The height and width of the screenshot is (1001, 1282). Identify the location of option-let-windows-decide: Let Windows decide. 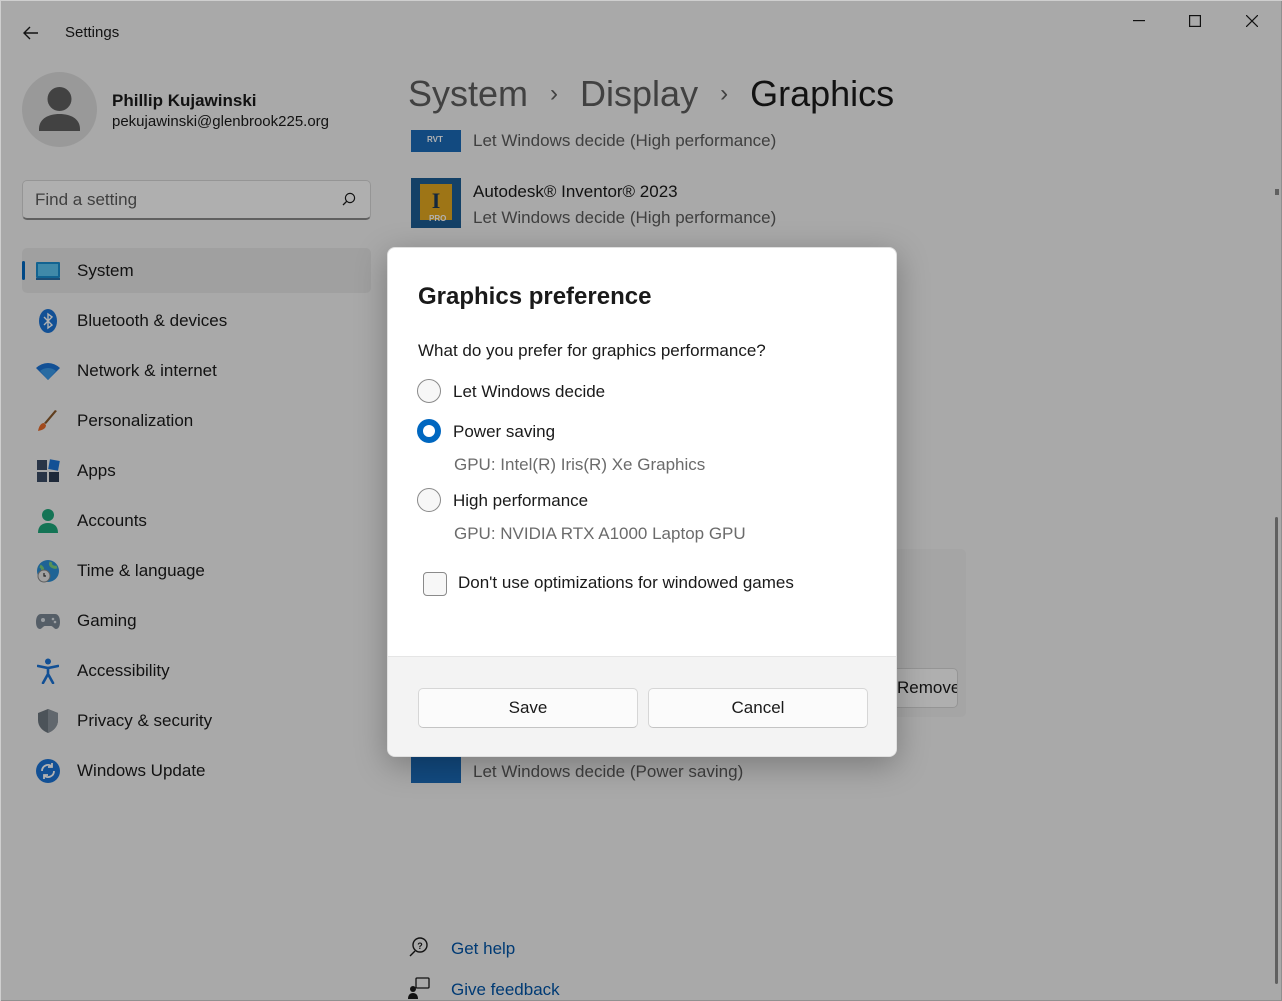
(511, 391).